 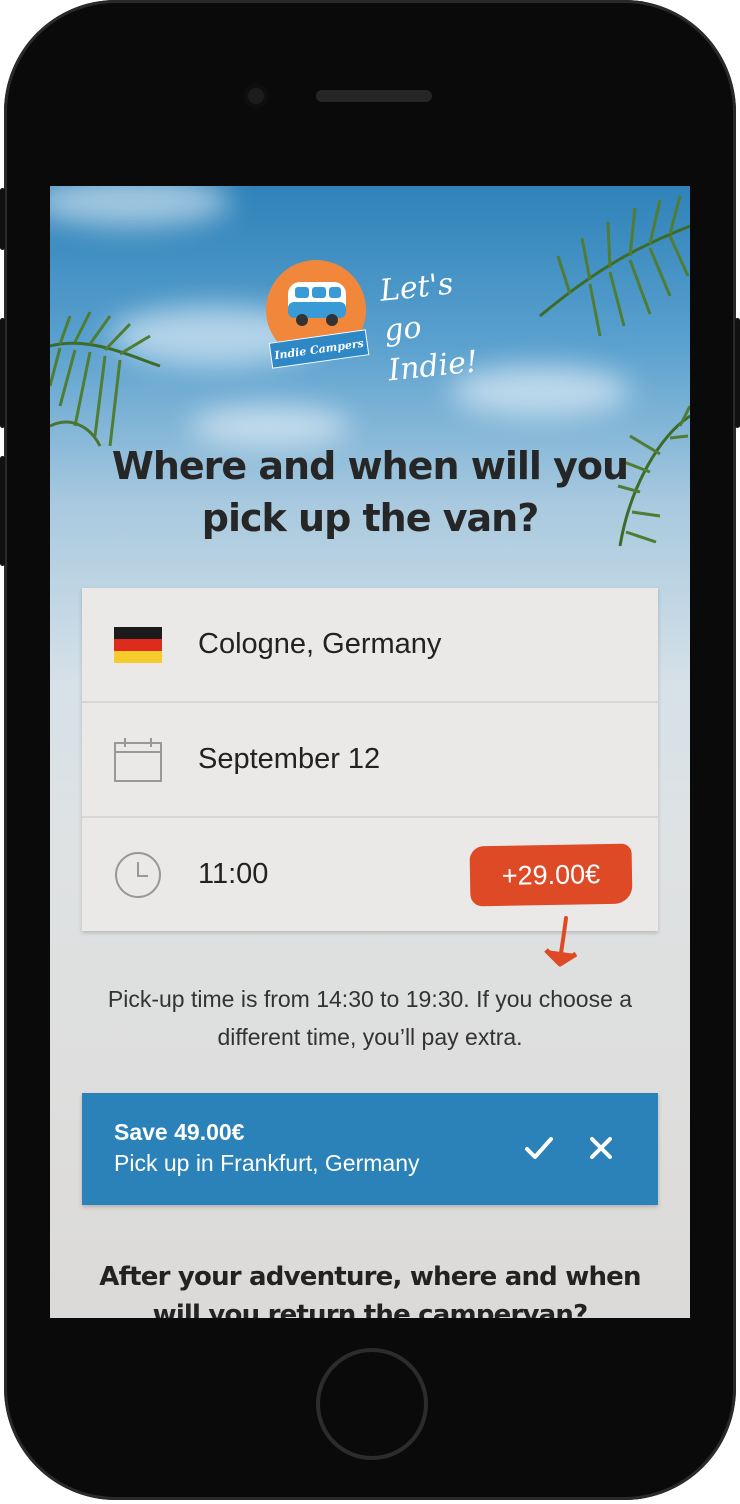 What do you see at coordinates (551, 875) in the screenshot?
I see `time-surcharge-badge: +29.00€` at bounding box center [551, 875].